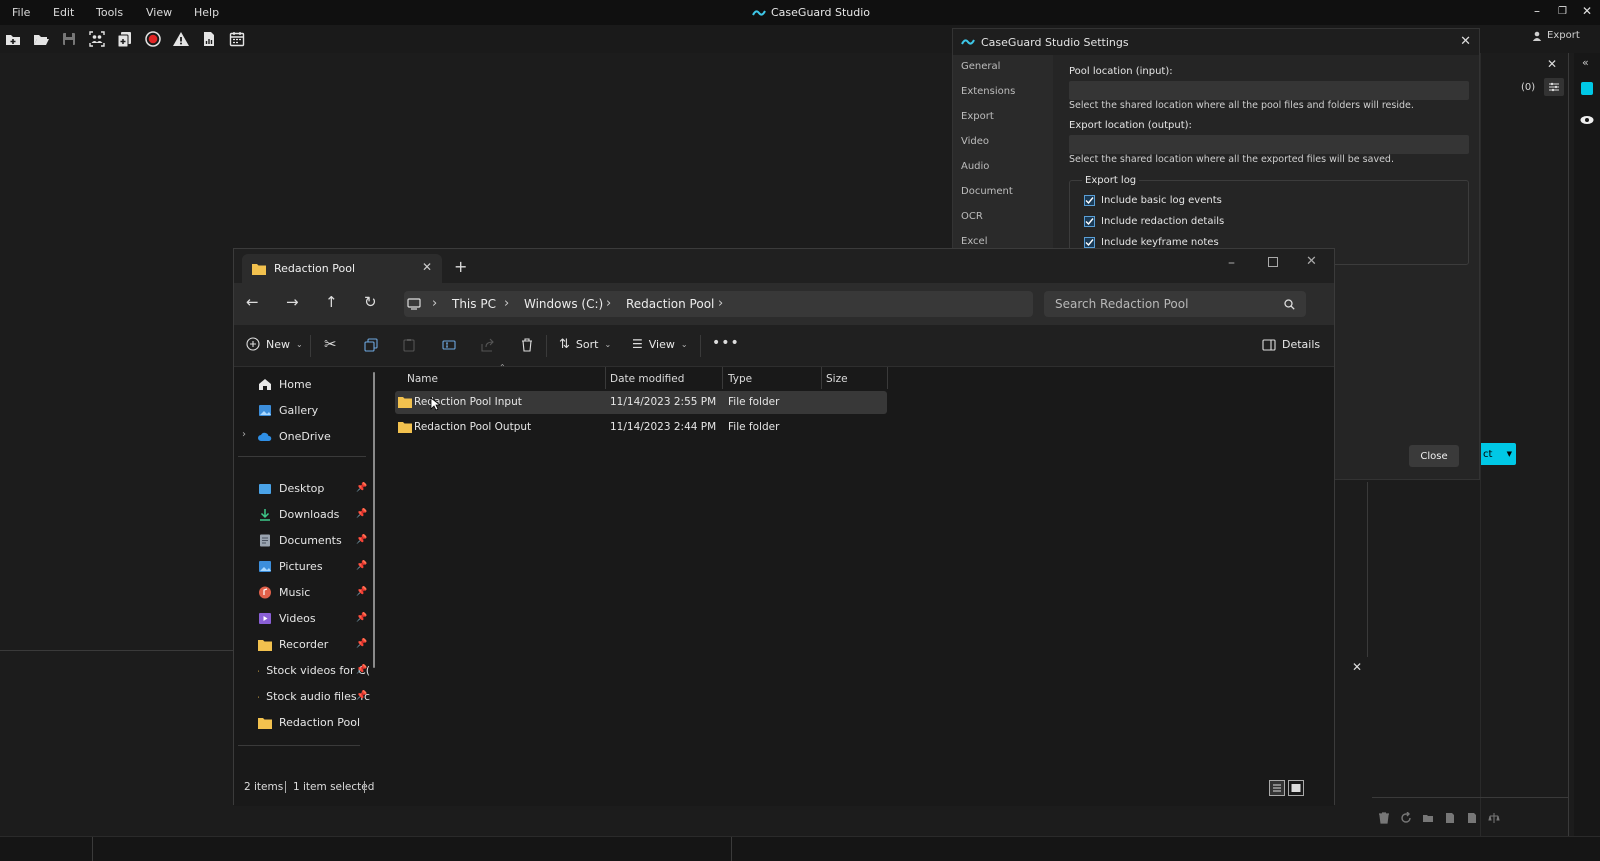 This screenshot has width=1600, height=861. Describe the element at coordinates (972, 216) in the screenshot. I see `settings-nav-ocr: OCR` at that location.